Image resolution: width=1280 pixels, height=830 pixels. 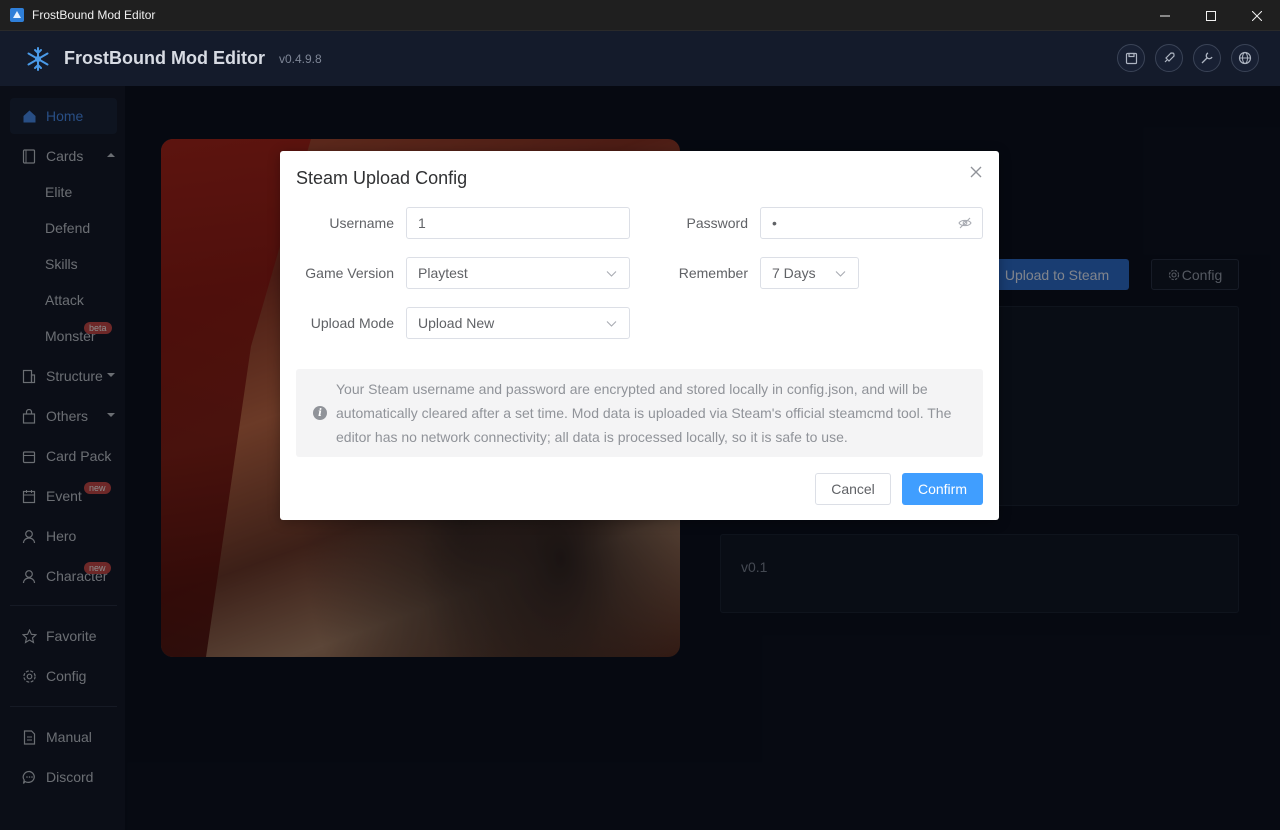 What do you see at coordinates (456, 323) in the screenshot?
I see `upload-mode-value: Upload New` at bounding box center [456, 323].